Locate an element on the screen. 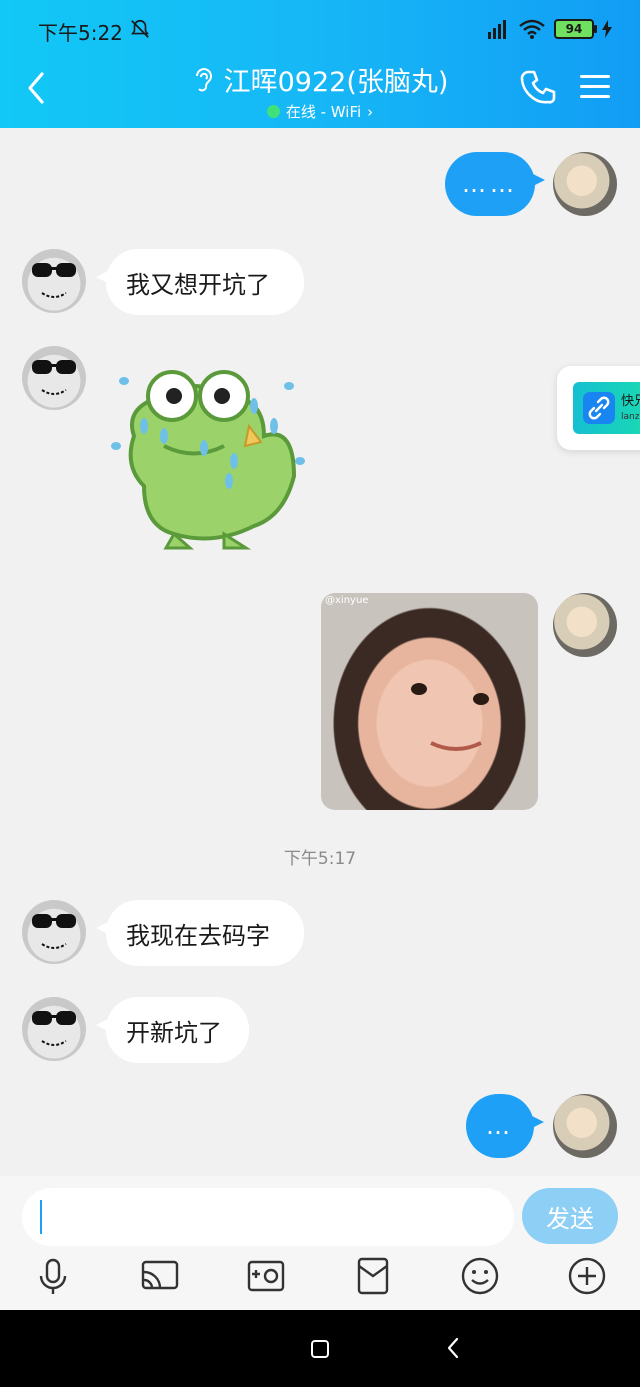  link-icon is located at coordinates (599, 408).